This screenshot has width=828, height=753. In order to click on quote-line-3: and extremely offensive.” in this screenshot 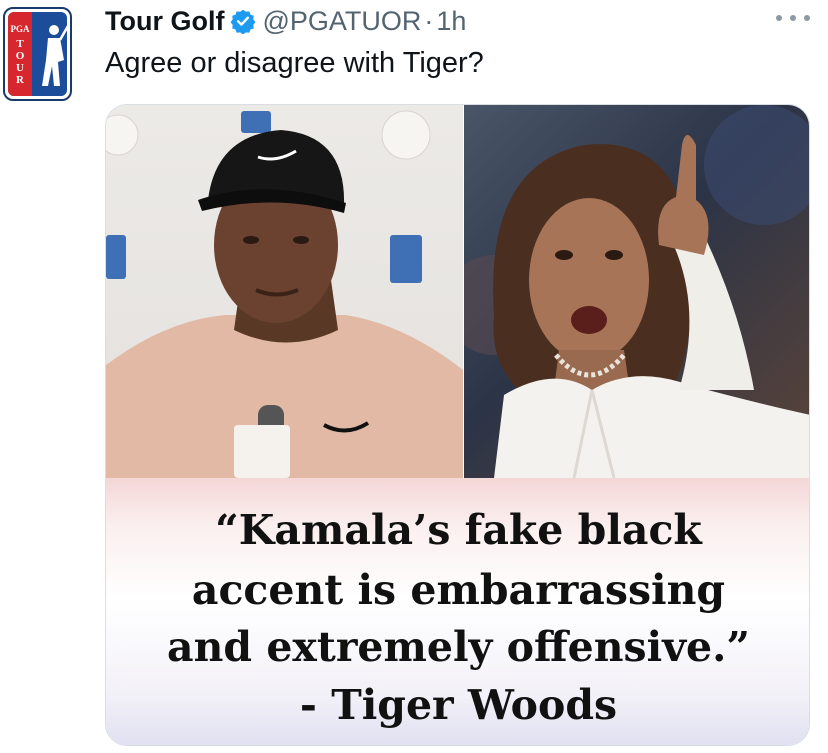, I will do `click(458, 647)`.